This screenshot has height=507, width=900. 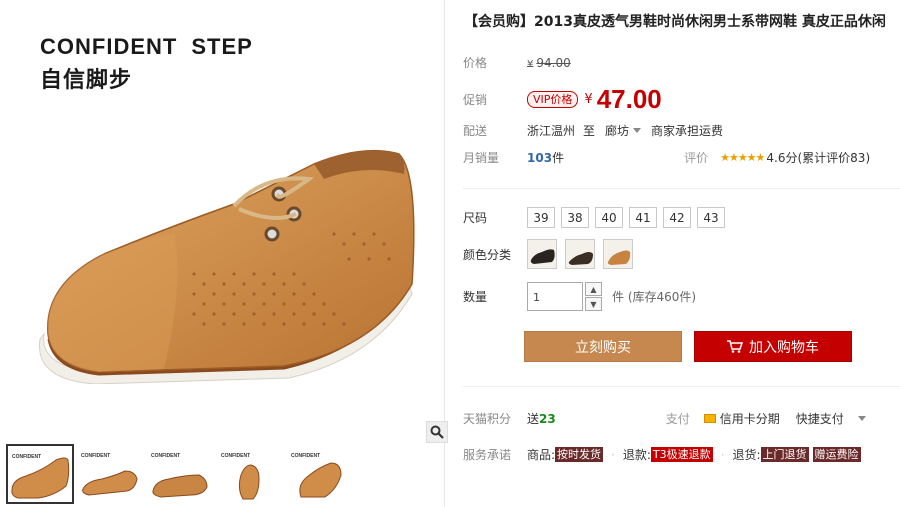 What do you see at coordinates (481, 158) in the screenshot?
I see `monthly-sales-label: 月销量` at bounding box center [481, 158].